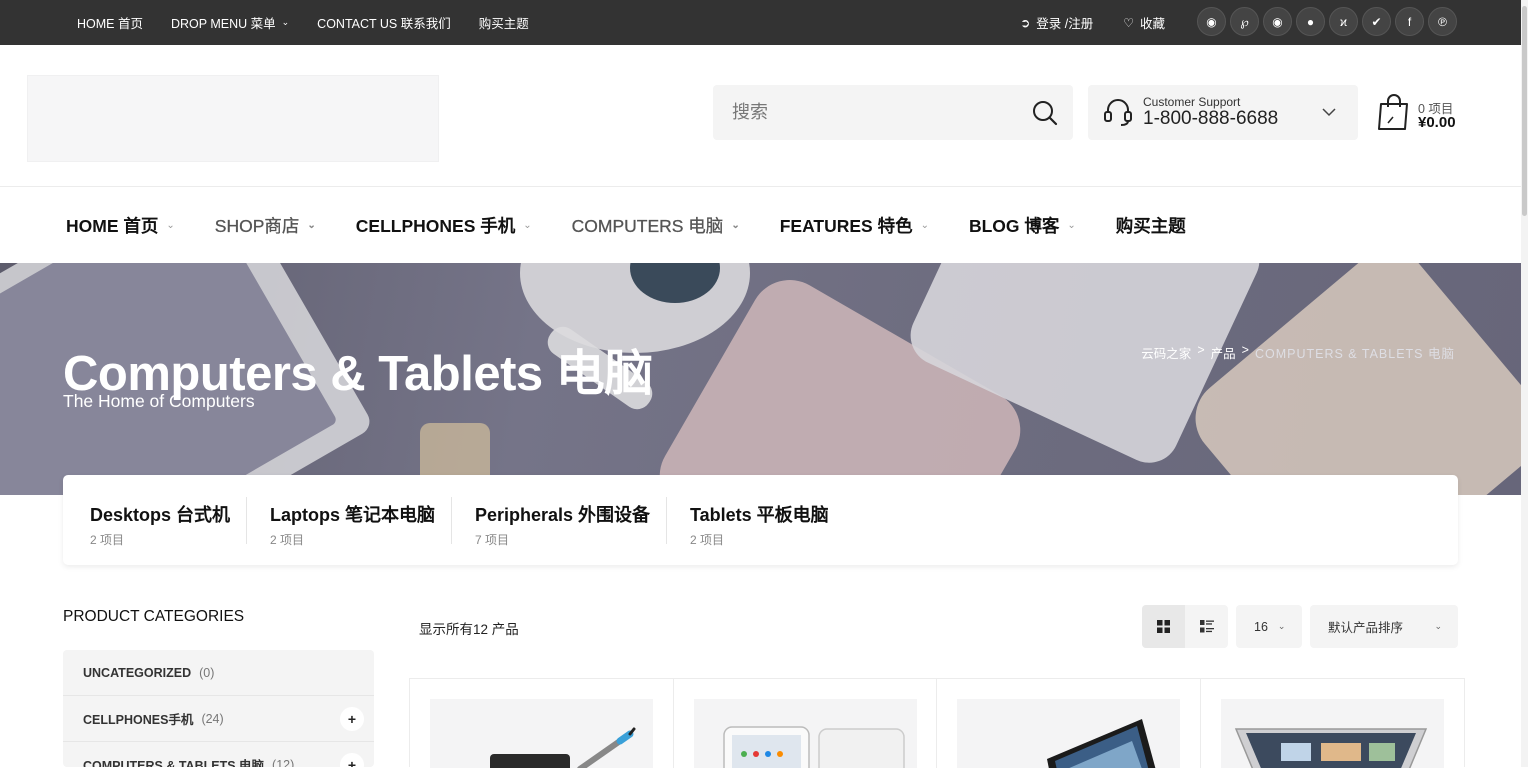 This screenshot has height=768, width=1528. Describe the element at coordinates (218, 754) in the screenshot. I see `category-item-computers: COMPUTERS & TABLETS 电脑 (12) +` at that location.